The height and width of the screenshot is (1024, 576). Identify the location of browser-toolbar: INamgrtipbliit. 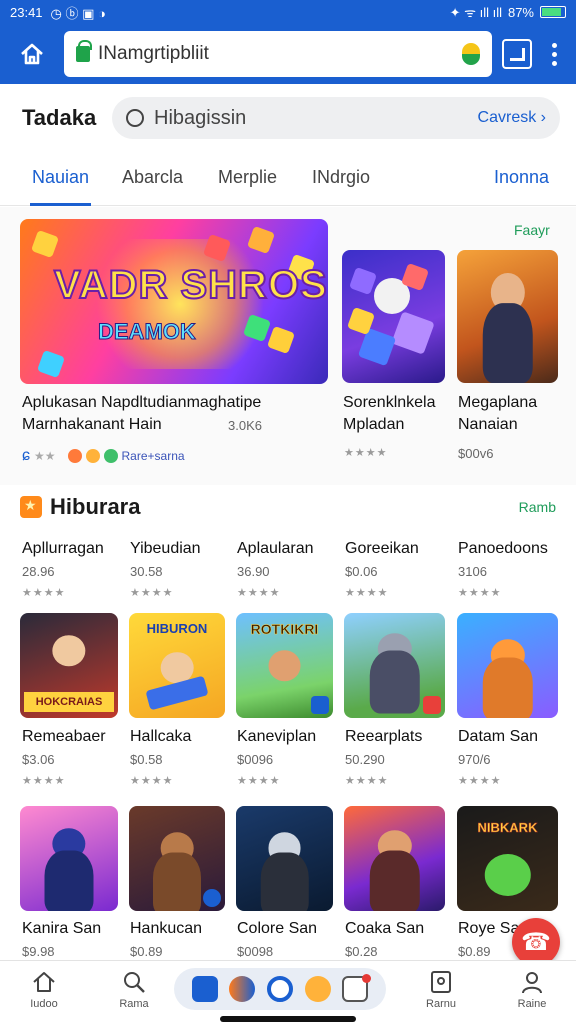
(288, 54).